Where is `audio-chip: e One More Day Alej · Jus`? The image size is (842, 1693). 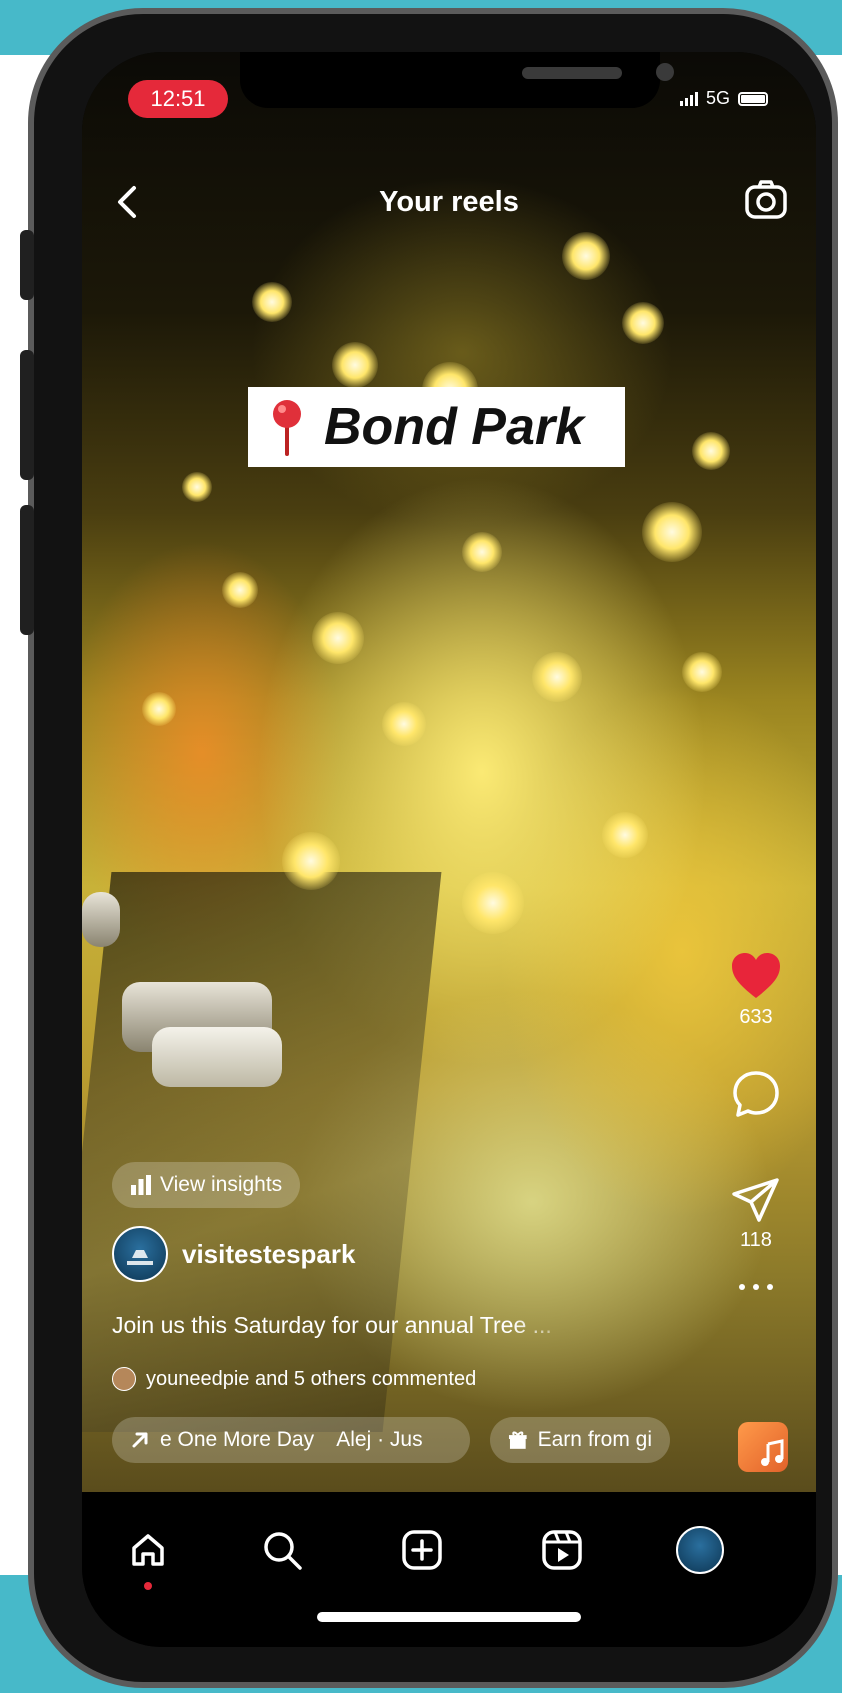 audio-chip: e One More Day Alej · Jus is located at coordinates (291, 1440).